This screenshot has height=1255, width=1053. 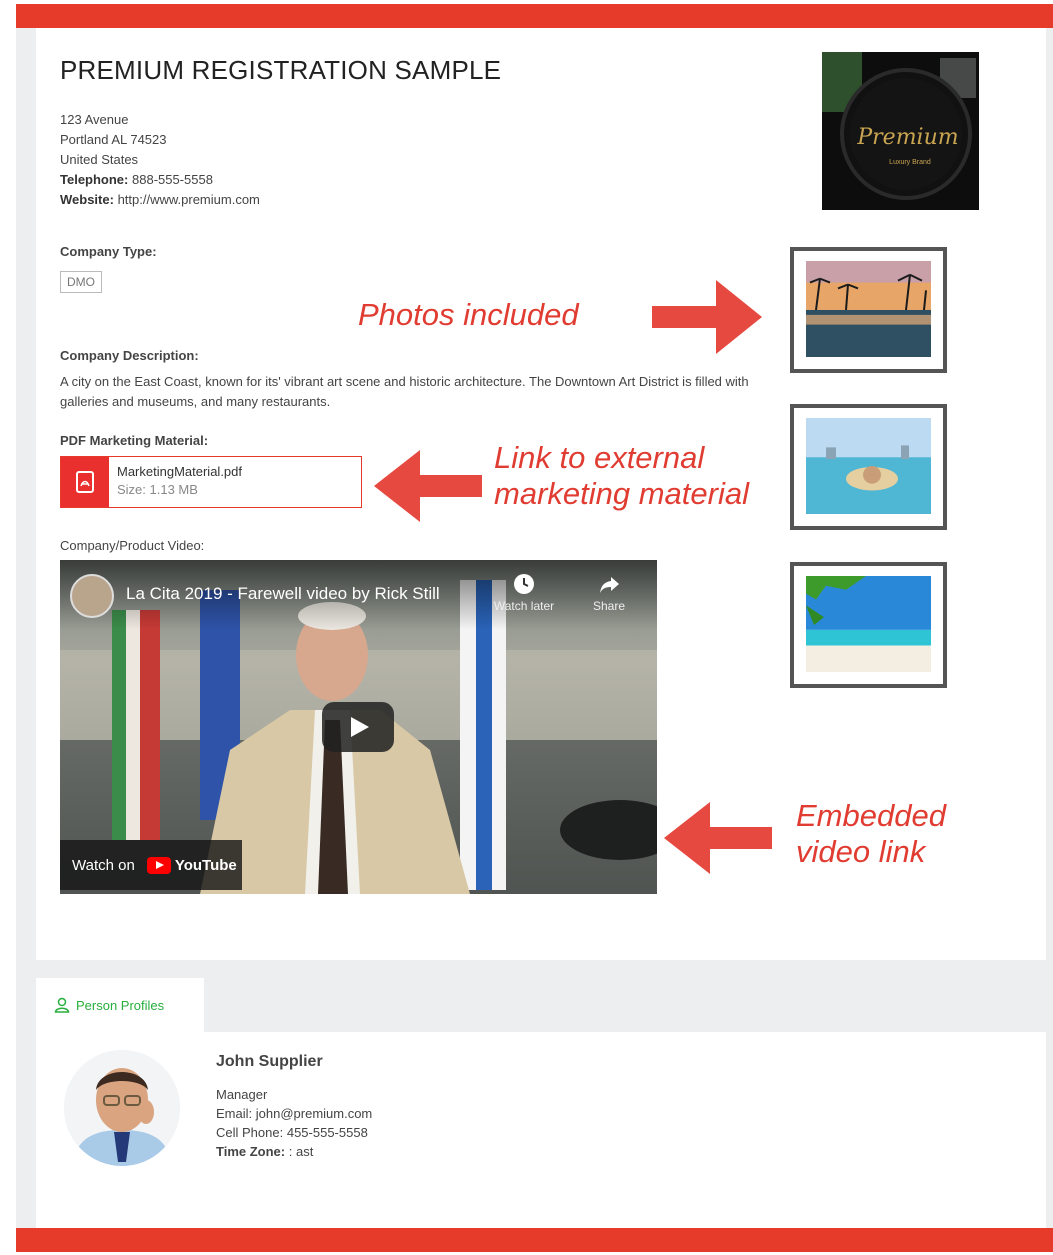 I want to click on annotation-video-line2: video link, so click(x=861, y=851).